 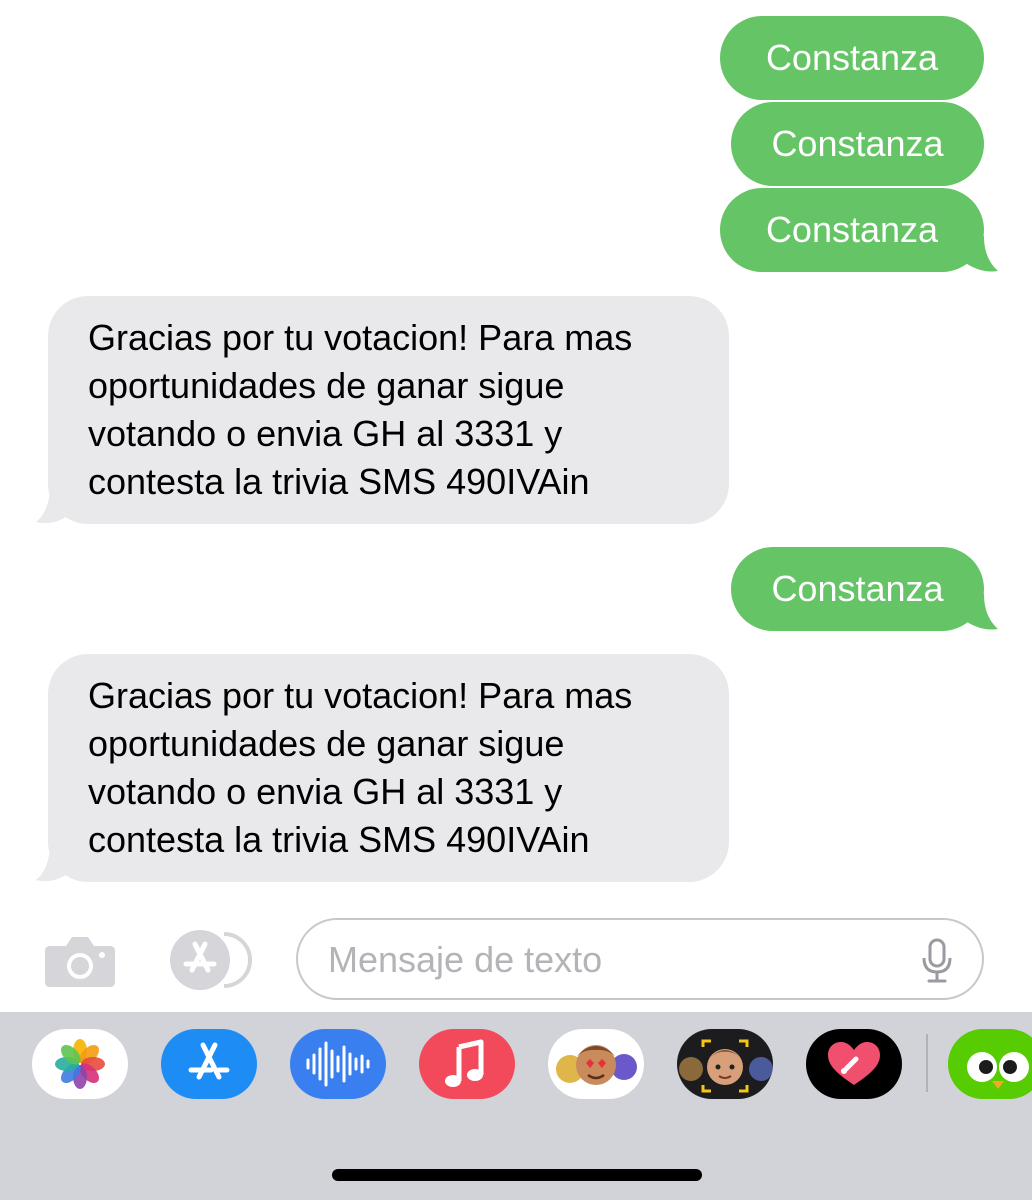 I want to click on app-store-app-button, so click(x=209, y=1064).